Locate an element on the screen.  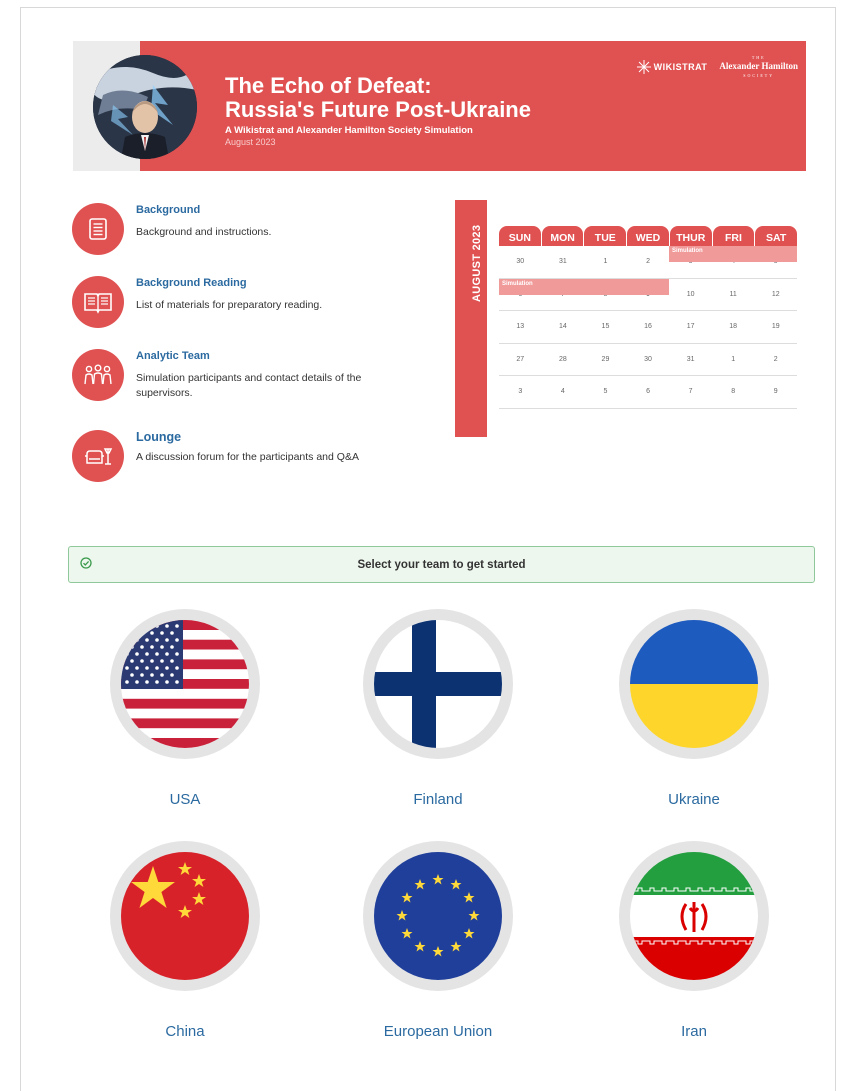
ahs-logo-name: Alexander Hamilton is located at coordinates (758, 66).